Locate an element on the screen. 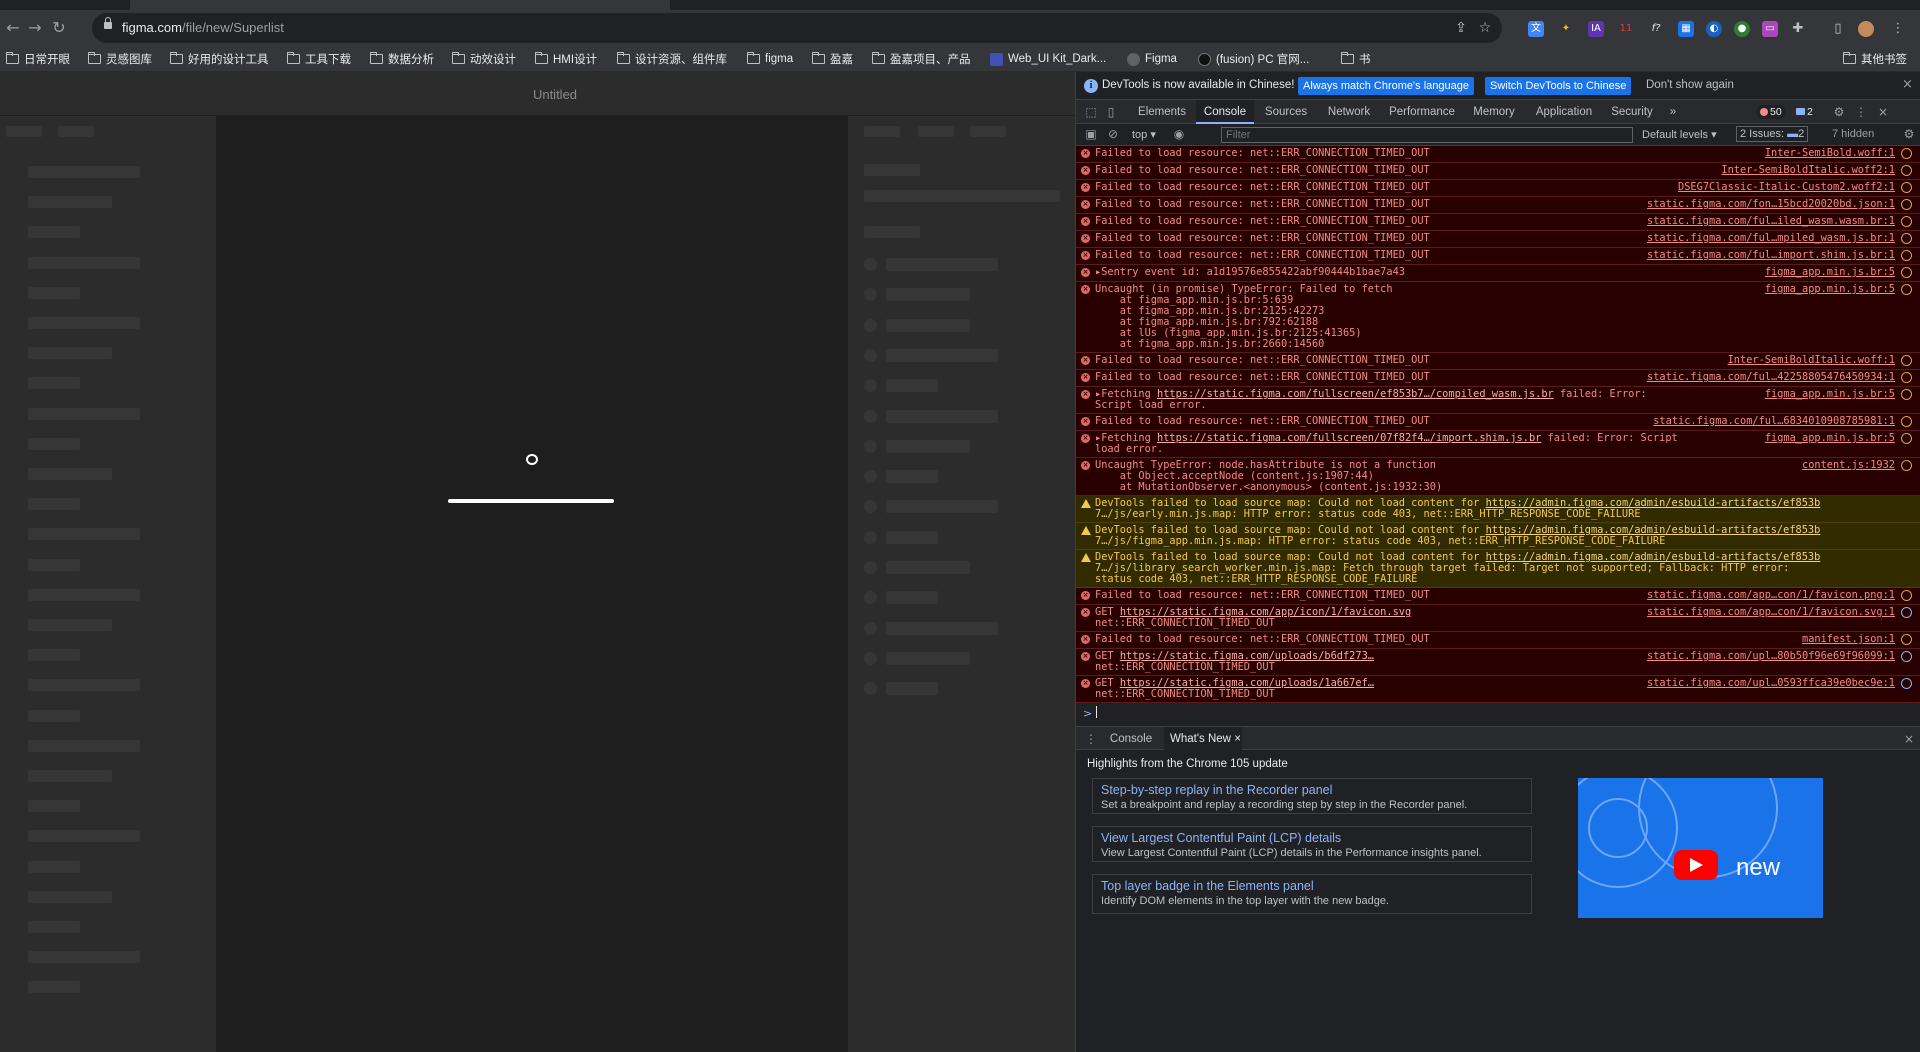  tab-console: Console is located at coordinates (1225, 112).